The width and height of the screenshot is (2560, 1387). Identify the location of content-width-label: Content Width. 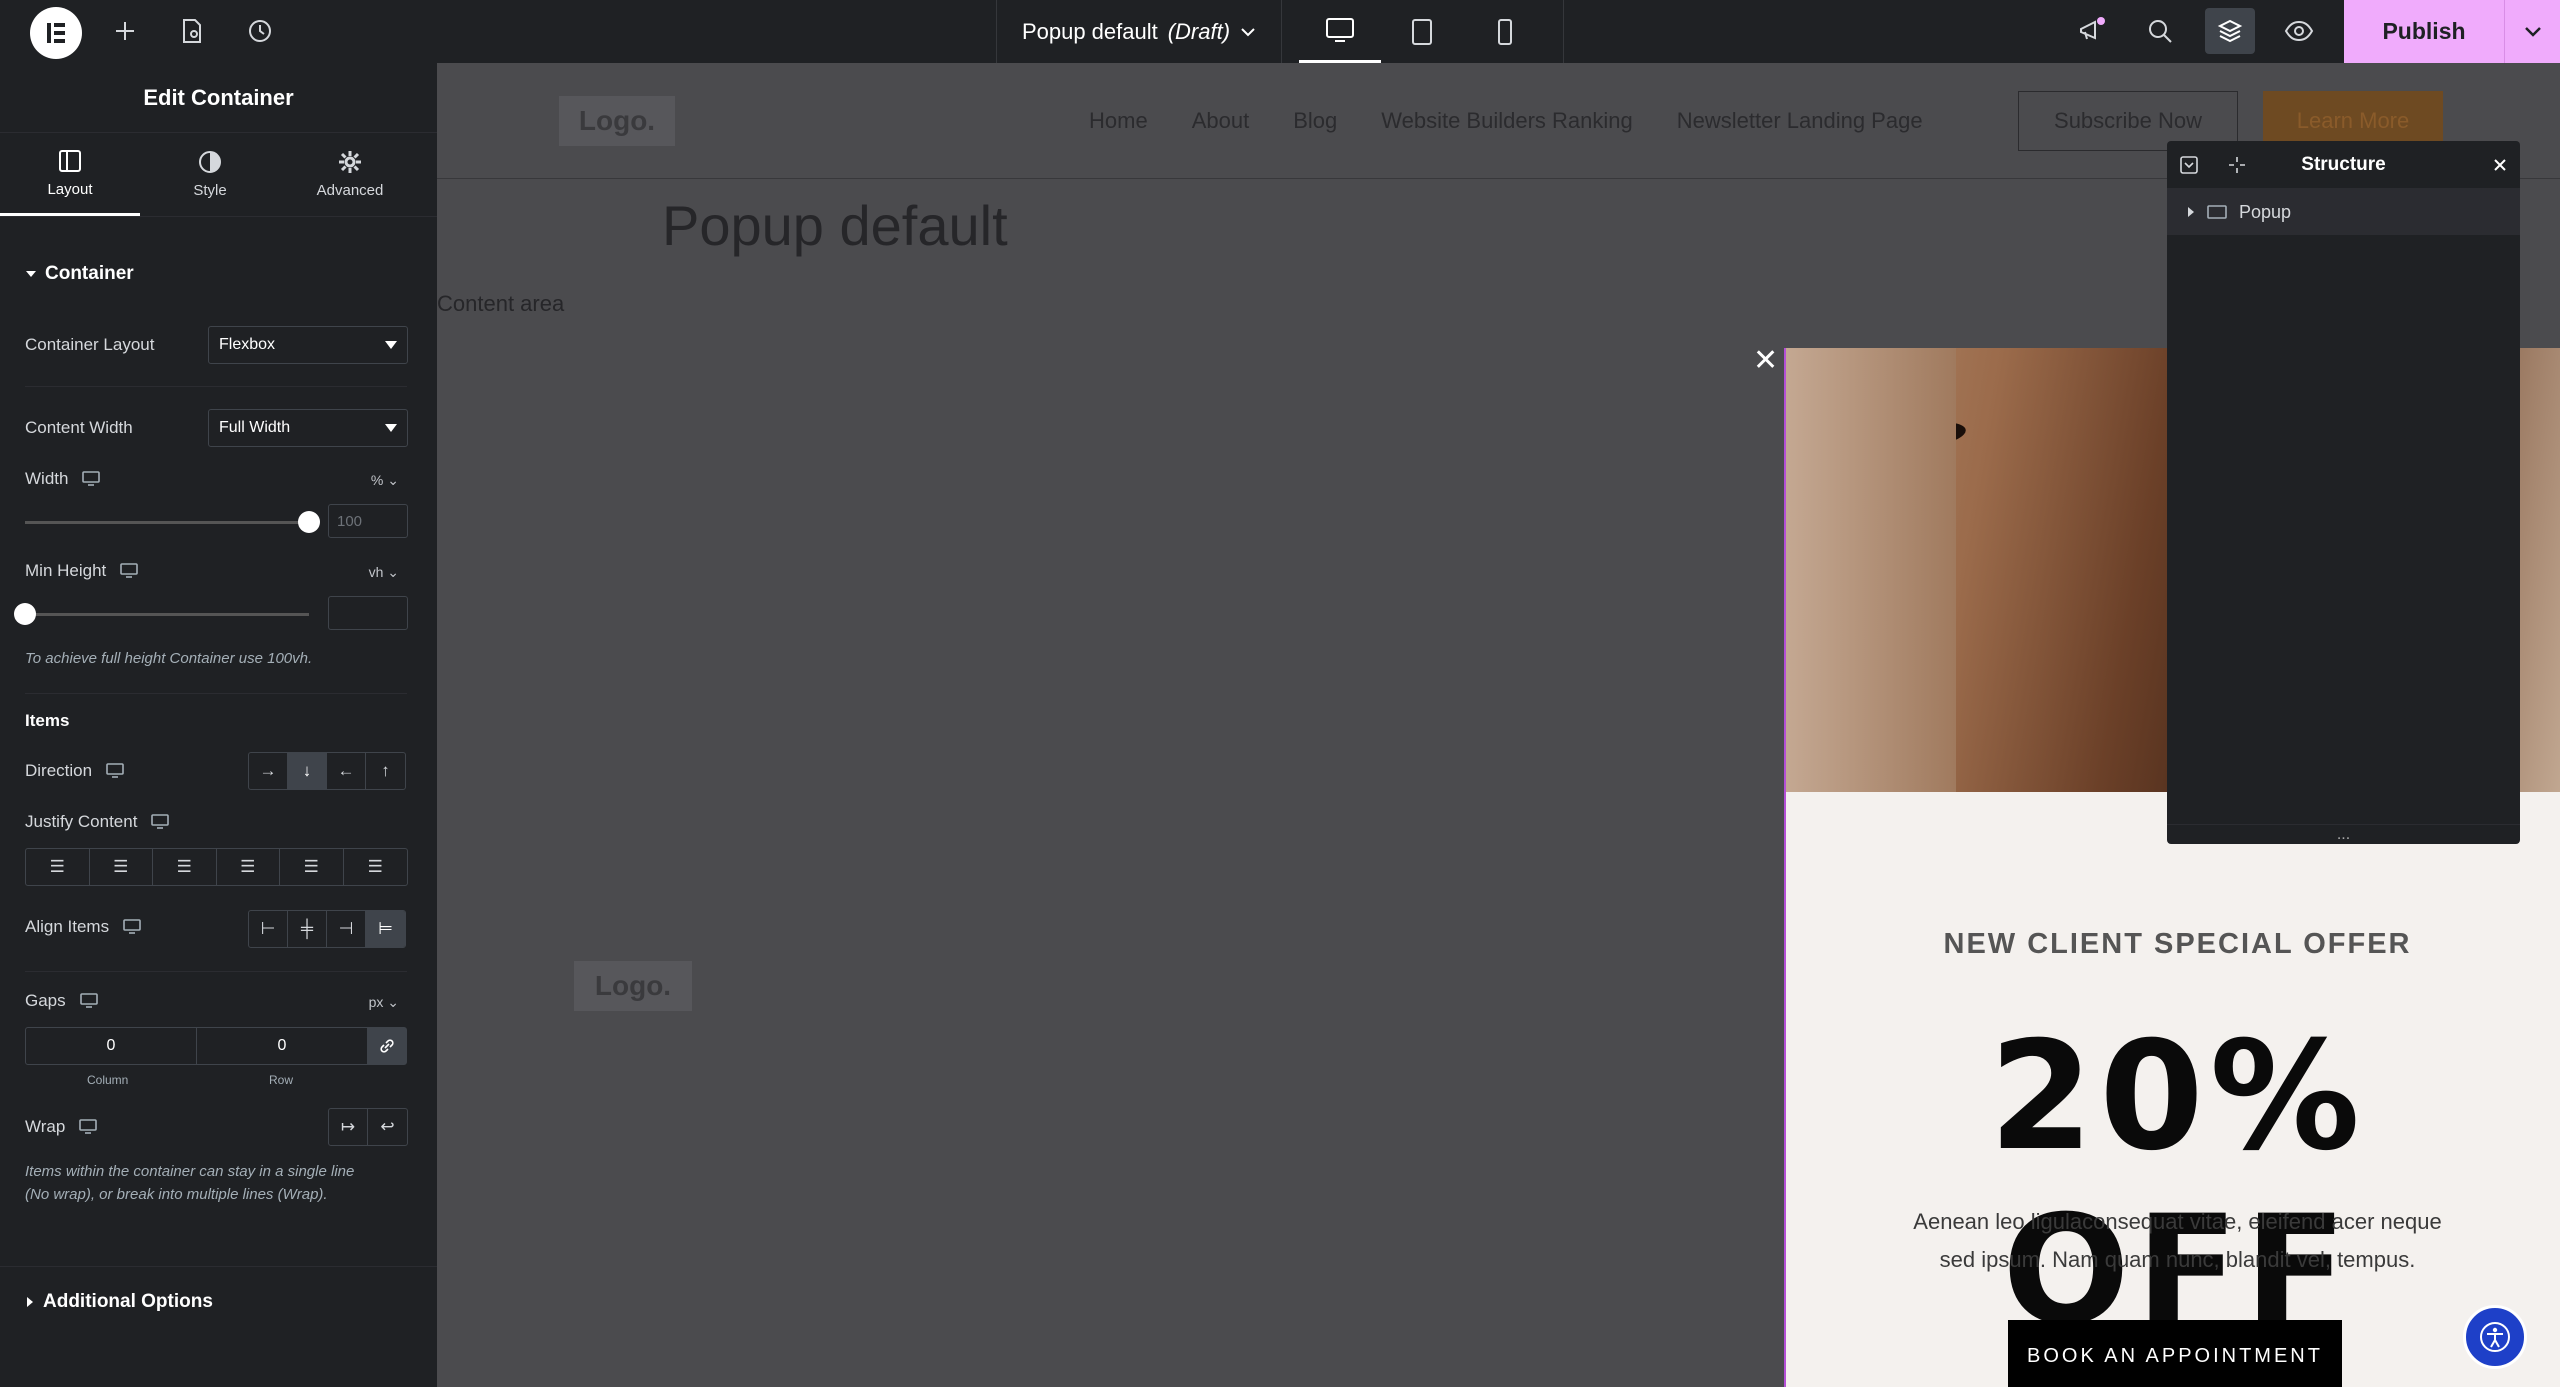
(79, 427).